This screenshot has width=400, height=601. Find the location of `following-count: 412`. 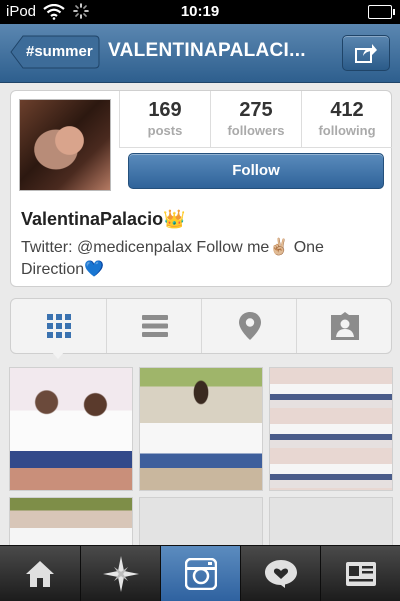

following-count: 412 is located at coordinates (347, 110).